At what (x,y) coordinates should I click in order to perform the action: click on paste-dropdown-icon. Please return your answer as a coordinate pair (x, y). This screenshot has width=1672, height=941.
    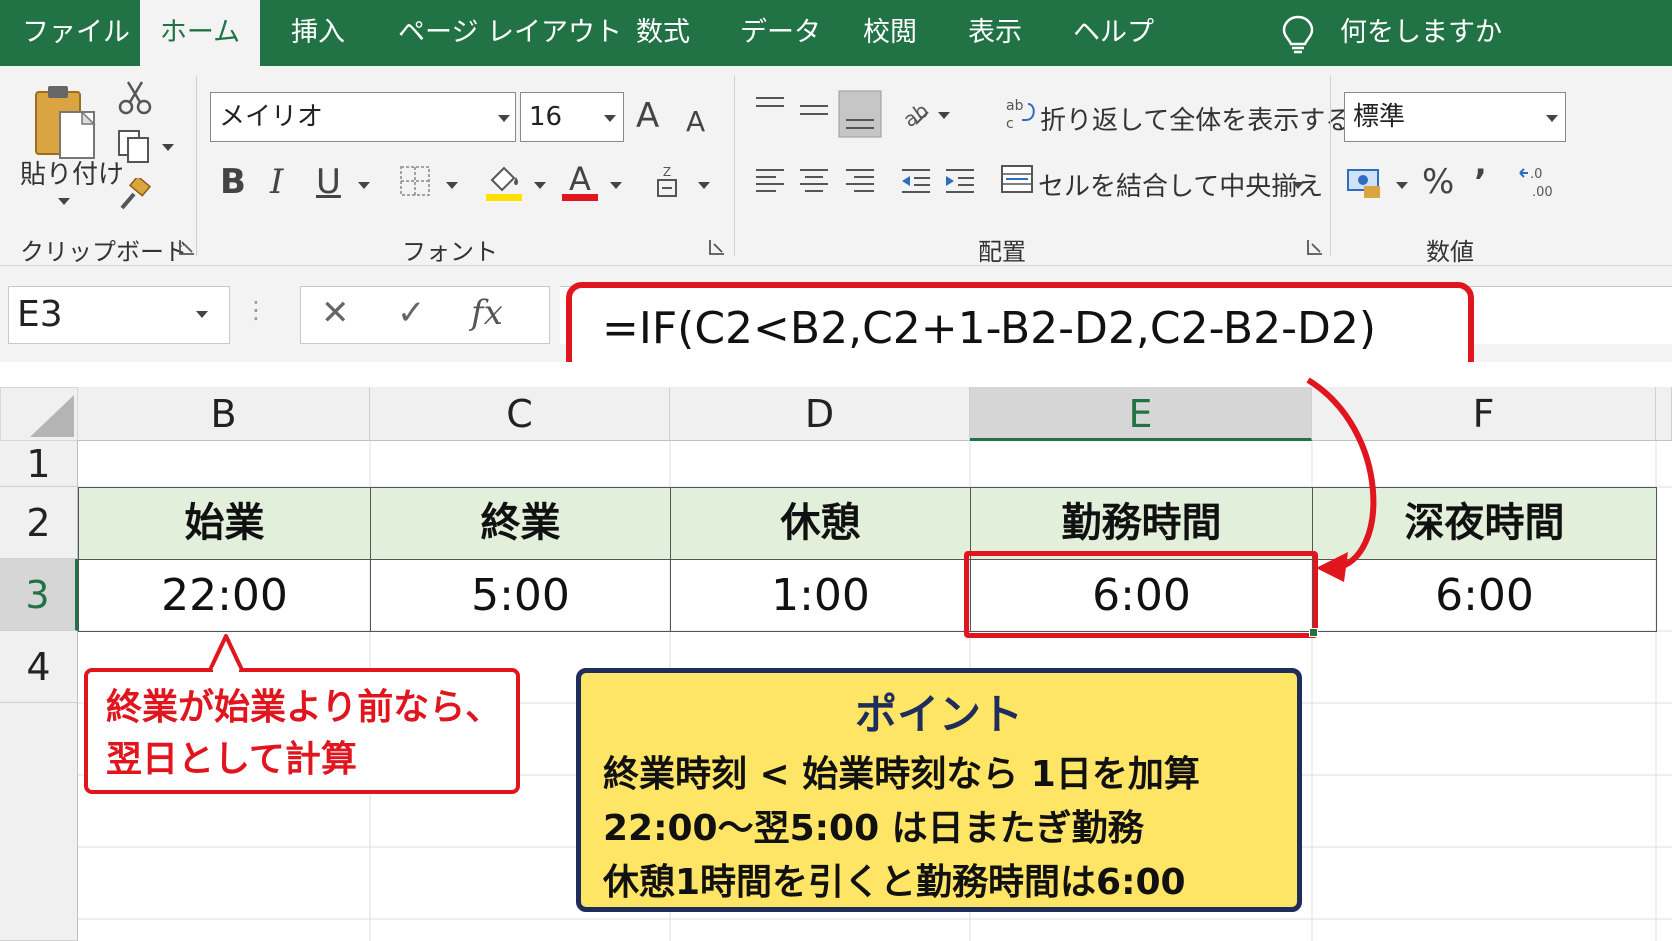
    Looking at the image, I should click on (64, 201).